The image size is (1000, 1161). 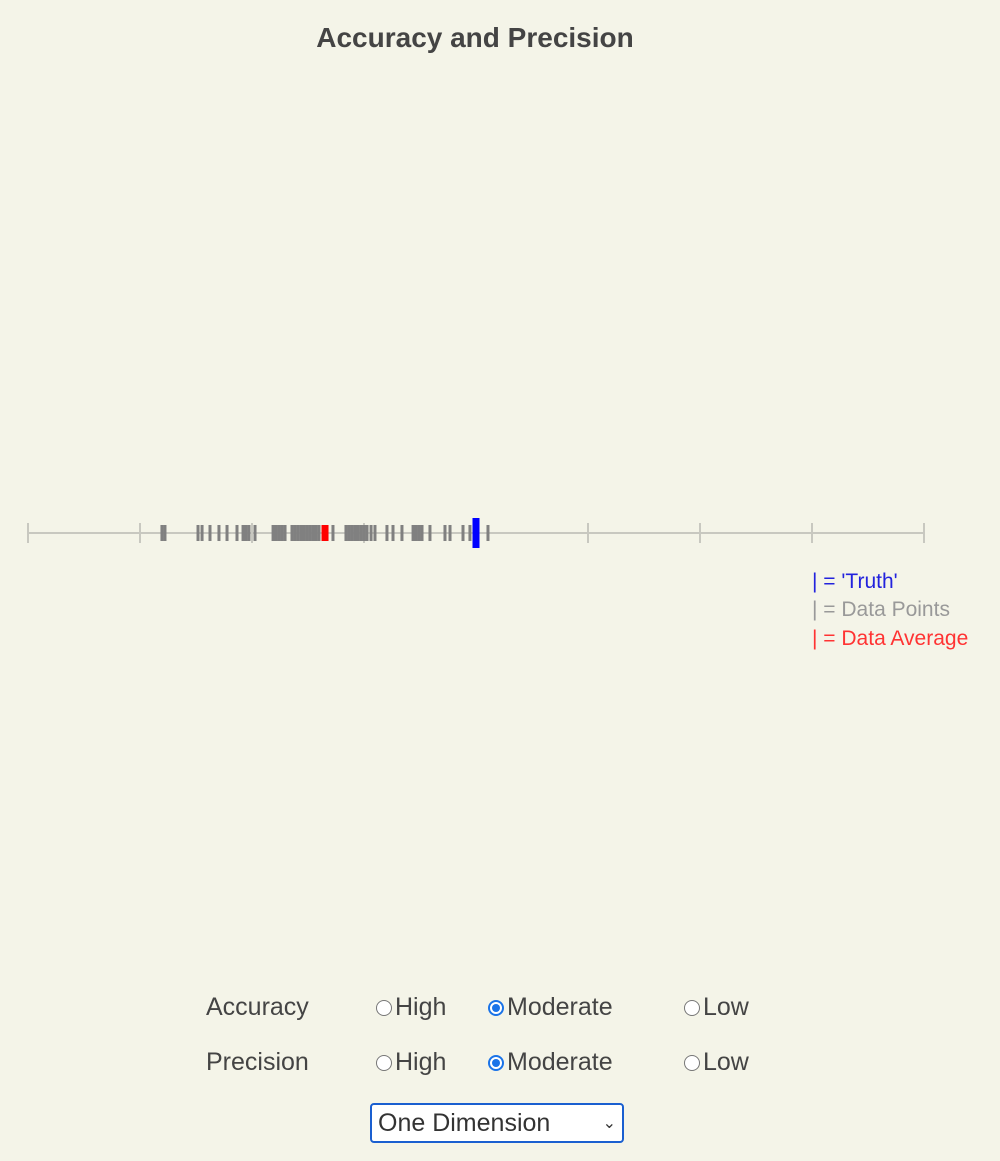 I want to click on truth-marker, so click(x=476, y=533).